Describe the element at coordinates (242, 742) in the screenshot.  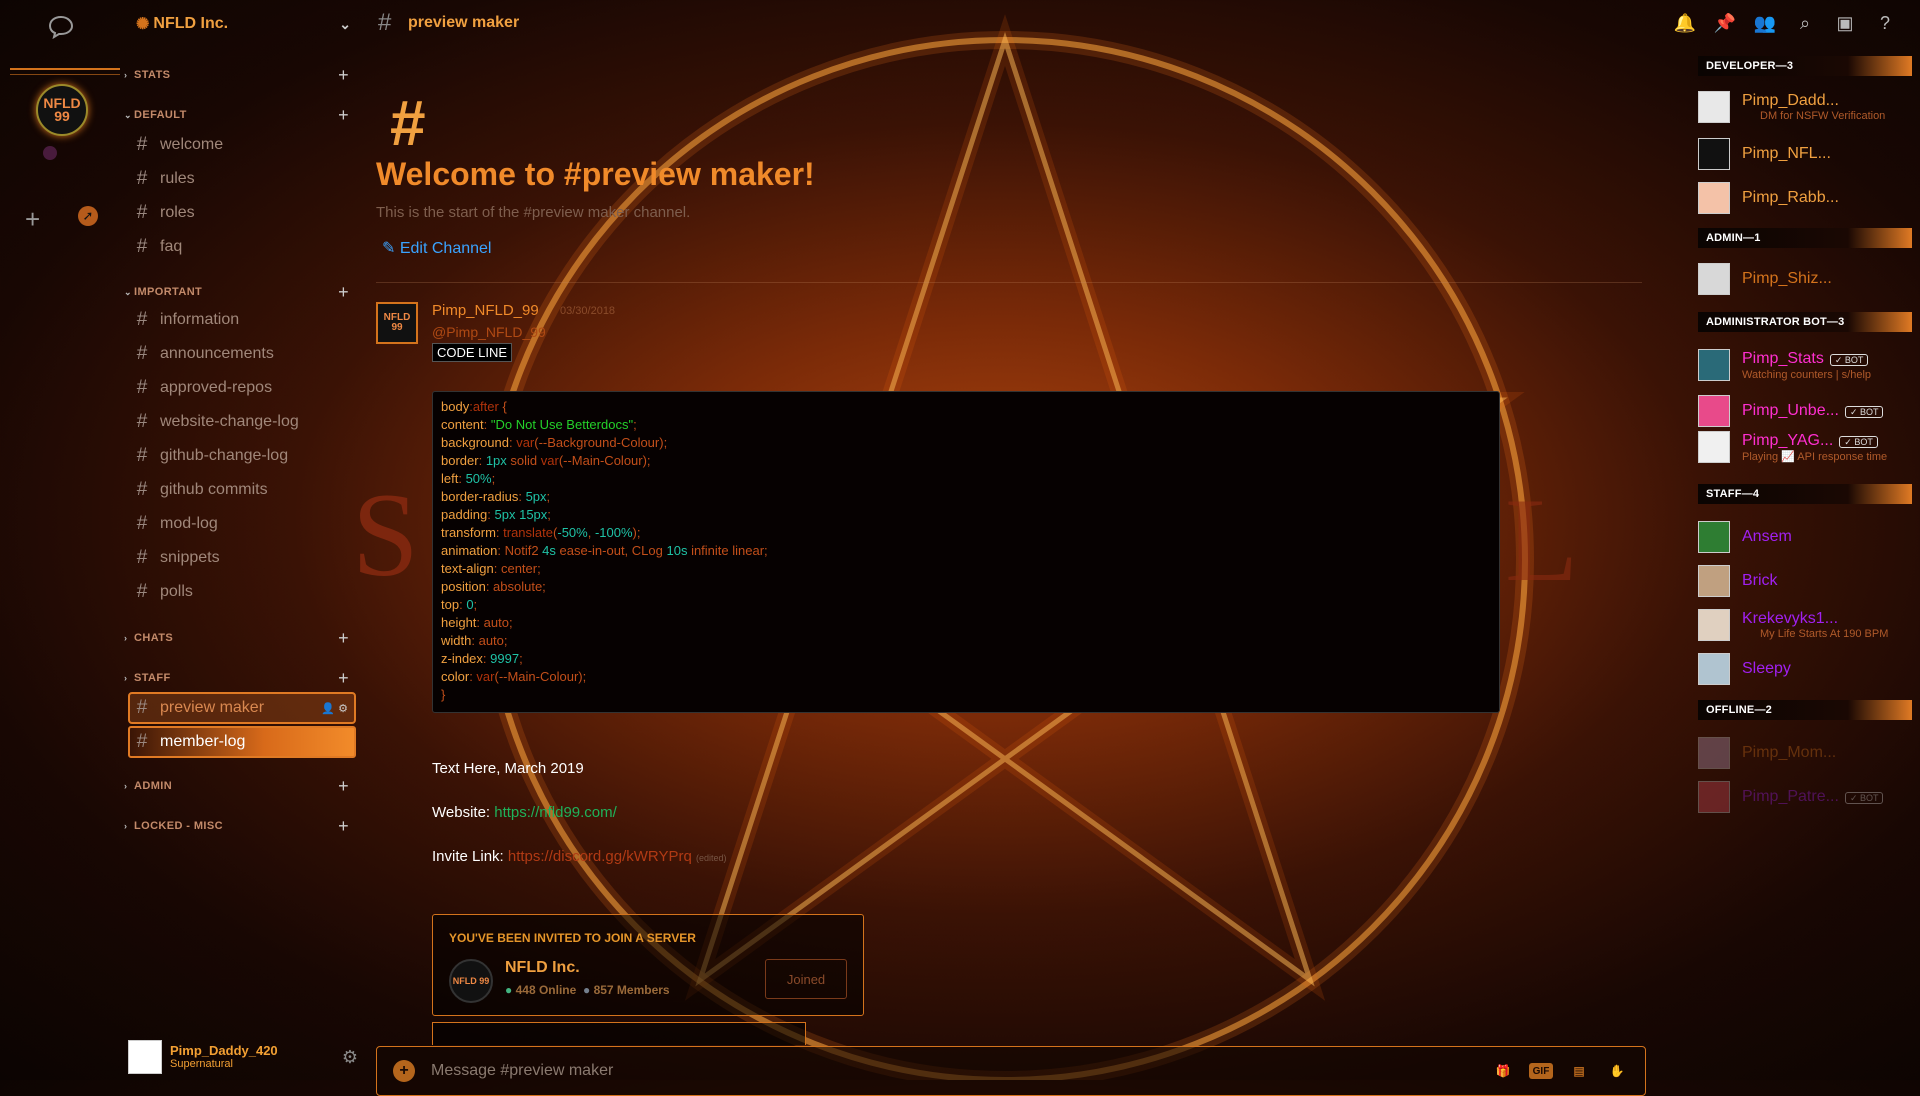
I see `channel-member-log: # member-log` at that location.